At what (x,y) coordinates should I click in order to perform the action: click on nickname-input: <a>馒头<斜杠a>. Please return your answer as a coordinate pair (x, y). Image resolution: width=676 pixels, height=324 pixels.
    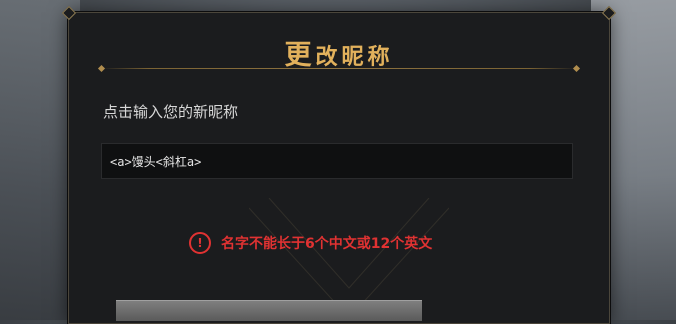
    Looking at the image, I should click on (337, 161).